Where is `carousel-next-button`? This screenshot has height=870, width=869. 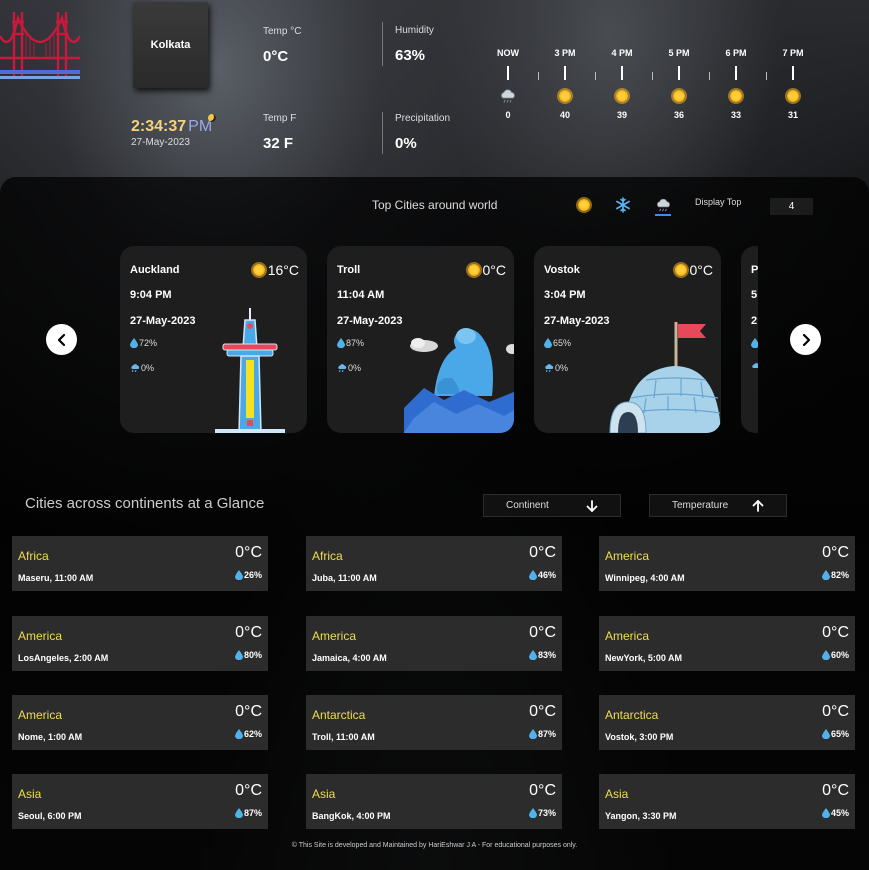 carousel-next-button is located at coordinates (805, 339).